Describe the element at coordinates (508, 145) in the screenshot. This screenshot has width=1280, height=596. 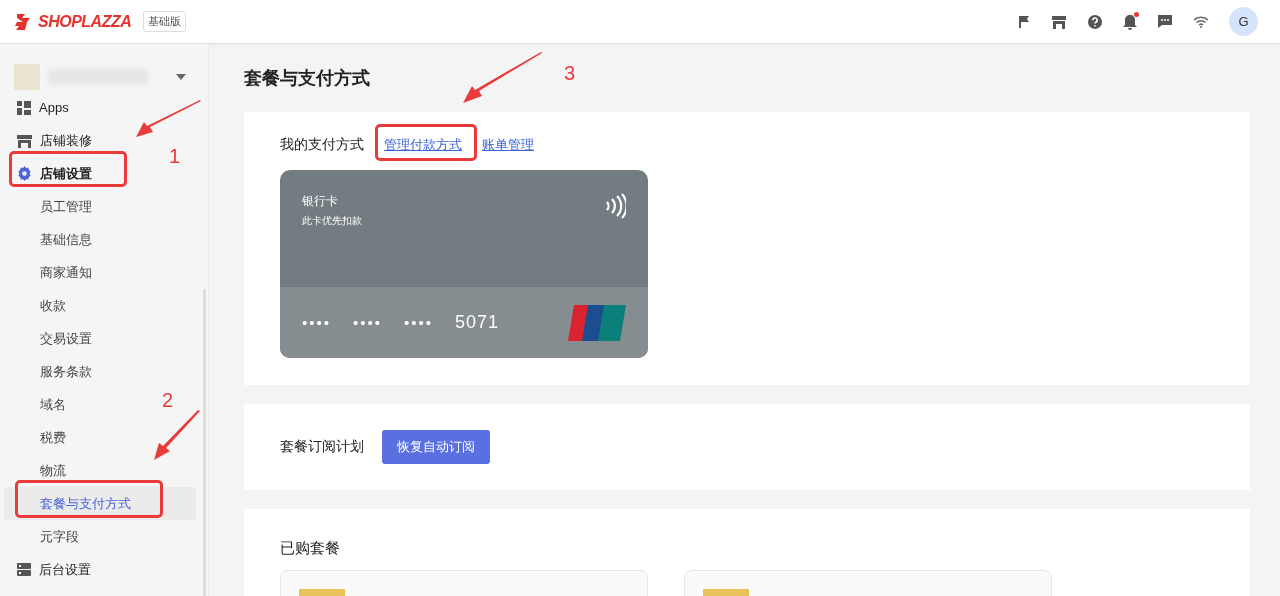
I see `link: 账单管理` at that location.